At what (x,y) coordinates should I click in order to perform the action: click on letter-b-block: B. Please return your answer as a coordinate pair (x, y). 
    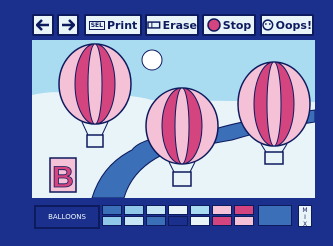
    Looking at the image, I should click on (63, 175).